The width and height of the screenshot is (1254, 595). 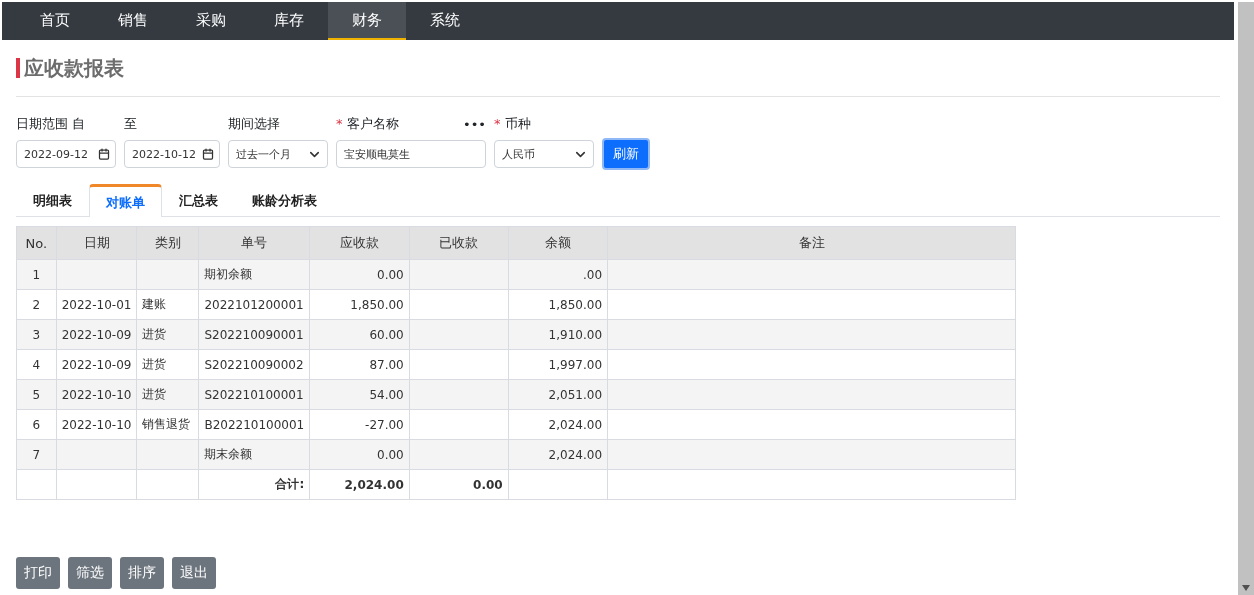 I want to click on action-button: 排序, so click(x=142, y=573).